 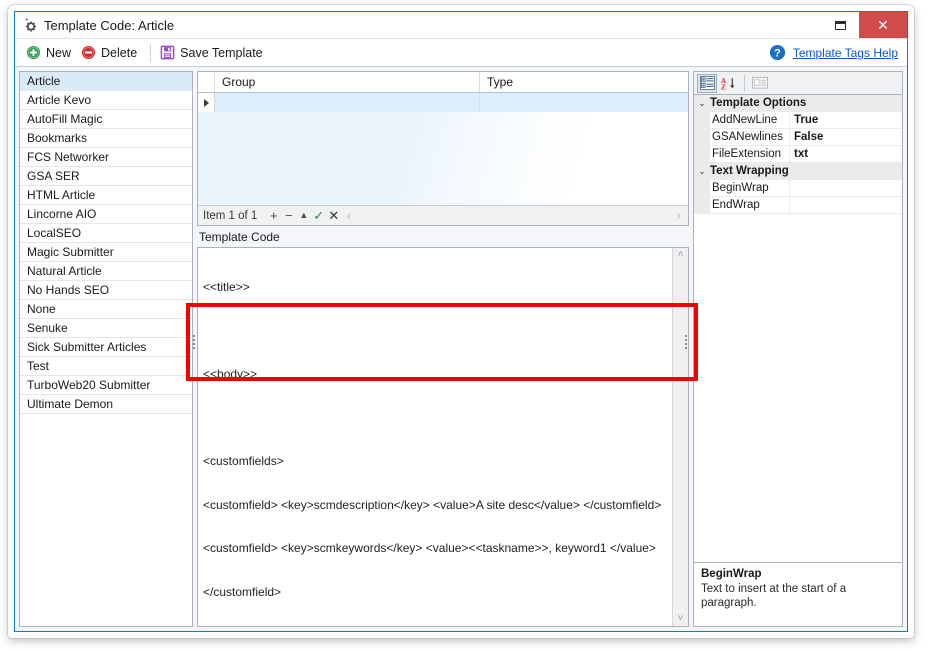 I want to click on grid-column-header-type: Type, so click(x=584, y=82).